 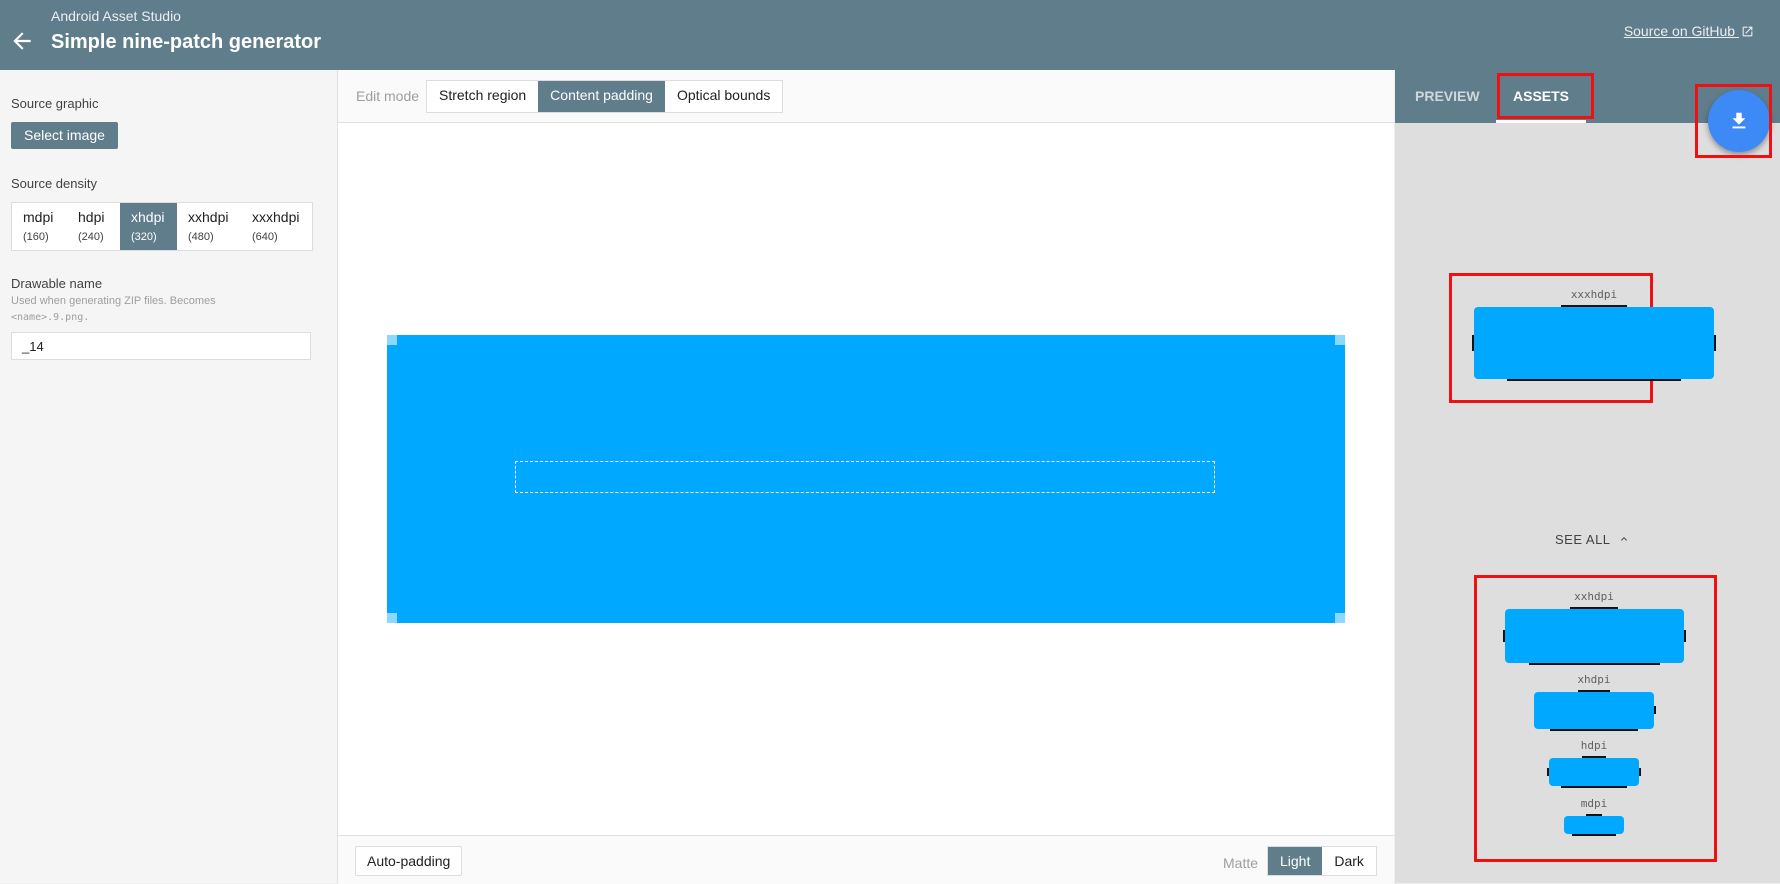 I want to click on asset-label-xhdpi: xhdpi, so click(x=1594, y=679).